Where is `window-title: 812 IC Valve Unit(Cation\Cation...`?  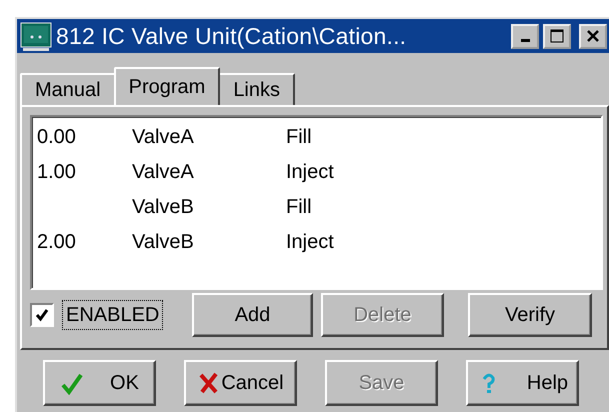 window-title: 812 IC Valve Unit(Cation\Cation... is located at coordinates (232, 36).